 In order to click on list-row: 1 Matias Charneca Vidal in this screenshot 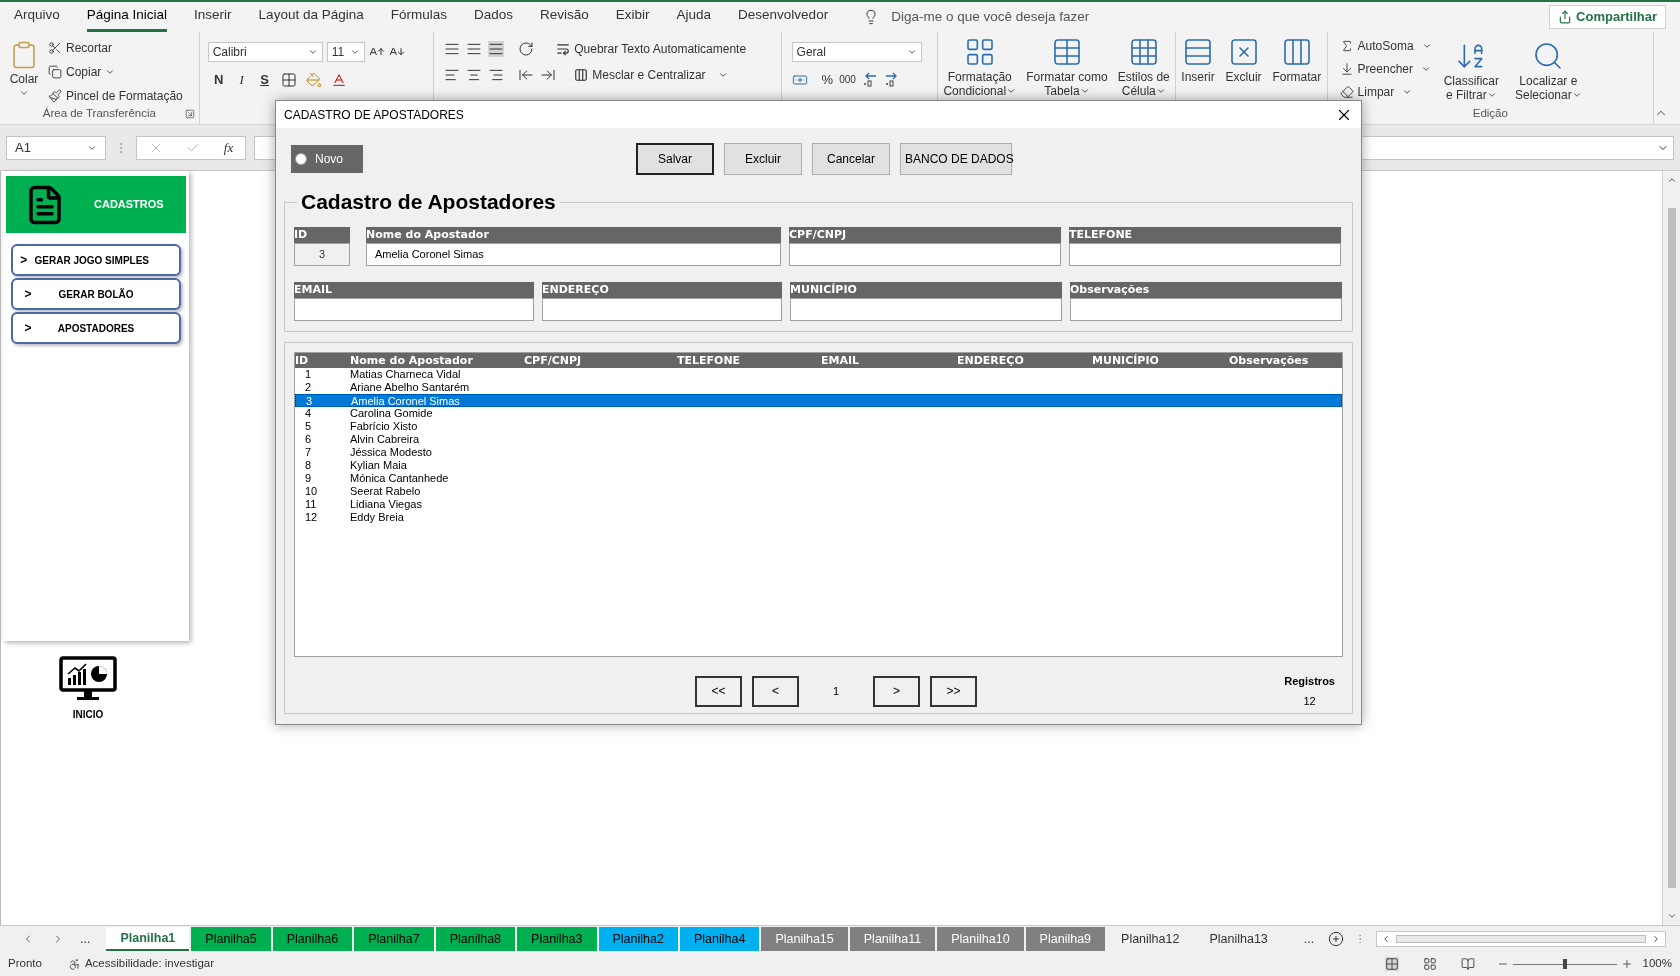, I will do `click(818, 374)`.